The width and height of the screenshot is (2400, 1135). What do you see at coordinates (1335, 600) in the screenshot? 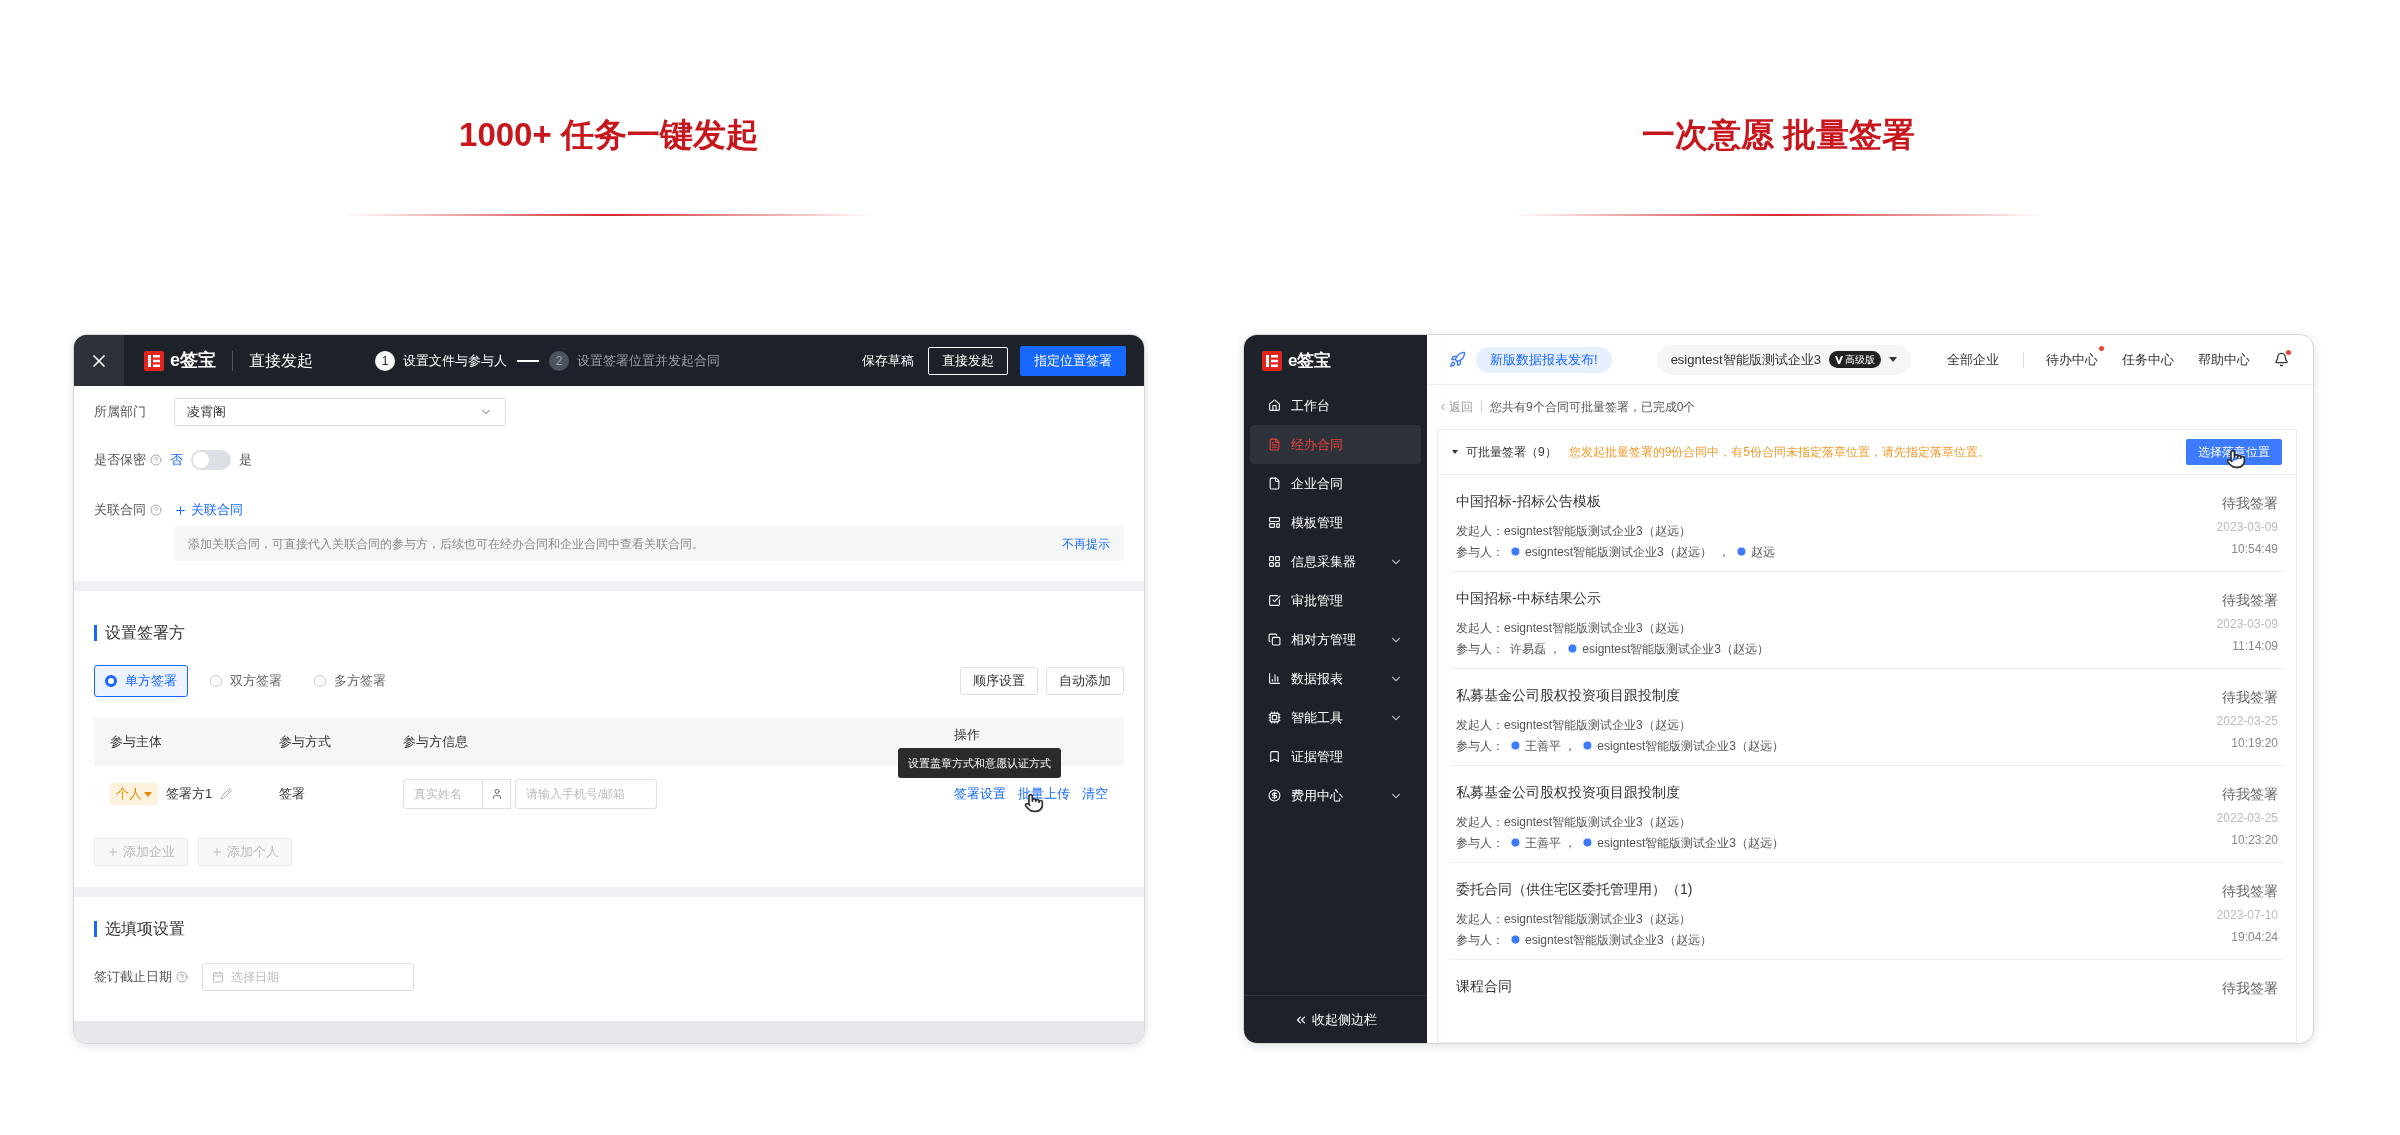
I see `nav-item: 审批管理` at bounding box center [1335, 600].